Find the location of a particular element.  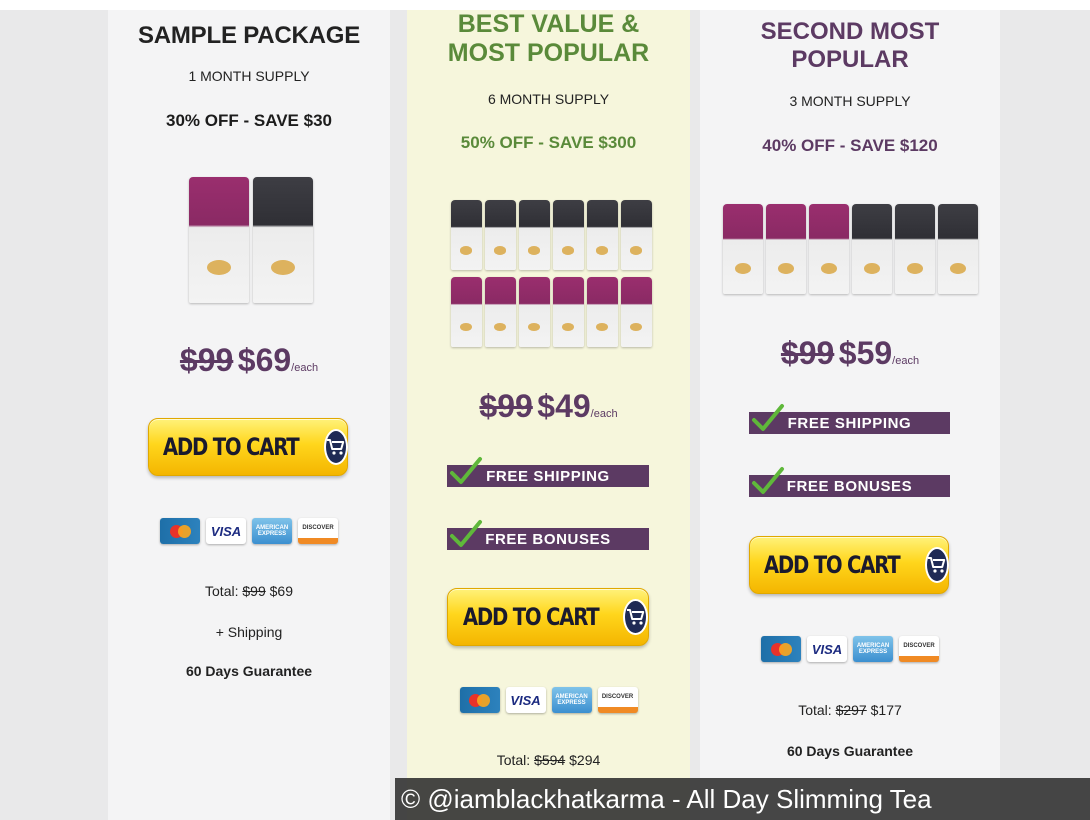

top-frame is located at coordinates (545, 5).